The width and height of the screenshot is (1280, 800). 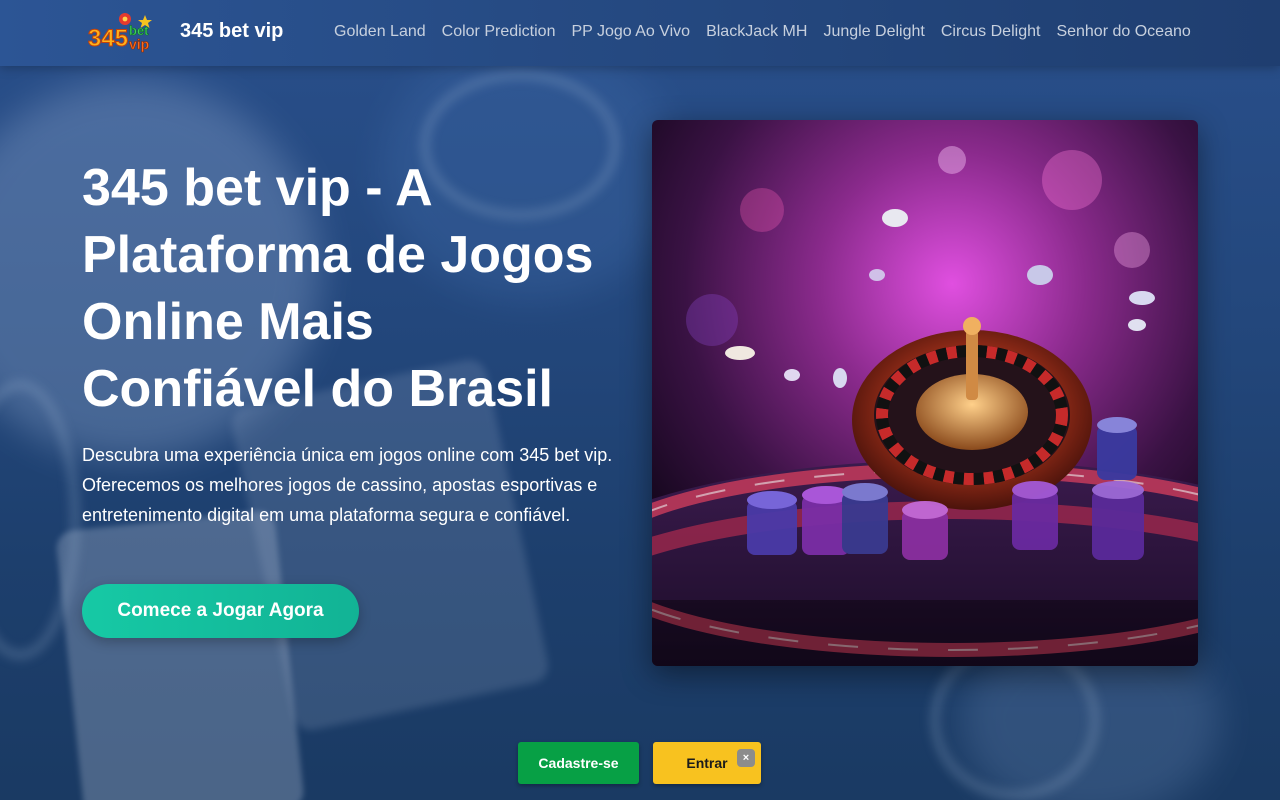 What do you see at coordinates (991, 32) in the screenshot?
I see `nav-item-circus-delight: Circus Delight` at bounding box center [991, 32].